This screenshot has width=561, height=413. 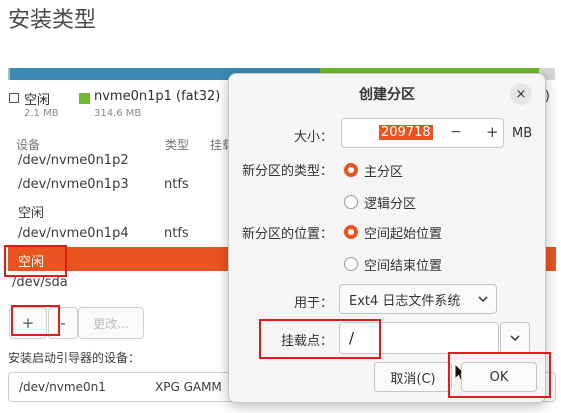 I want to click on size-spinbutton: 209718 − +, so click(x=422, y=133).